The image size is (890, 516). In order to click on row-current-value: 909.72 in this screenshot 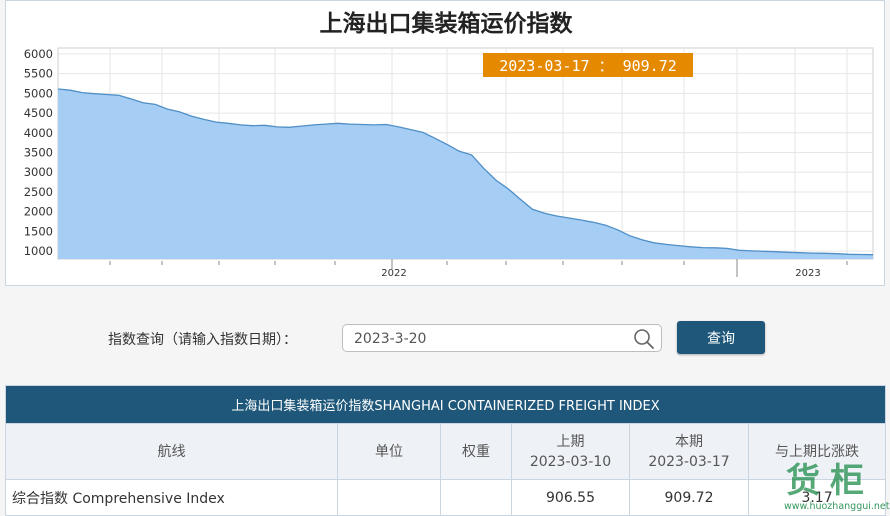, I will do `click(689, 497)`.